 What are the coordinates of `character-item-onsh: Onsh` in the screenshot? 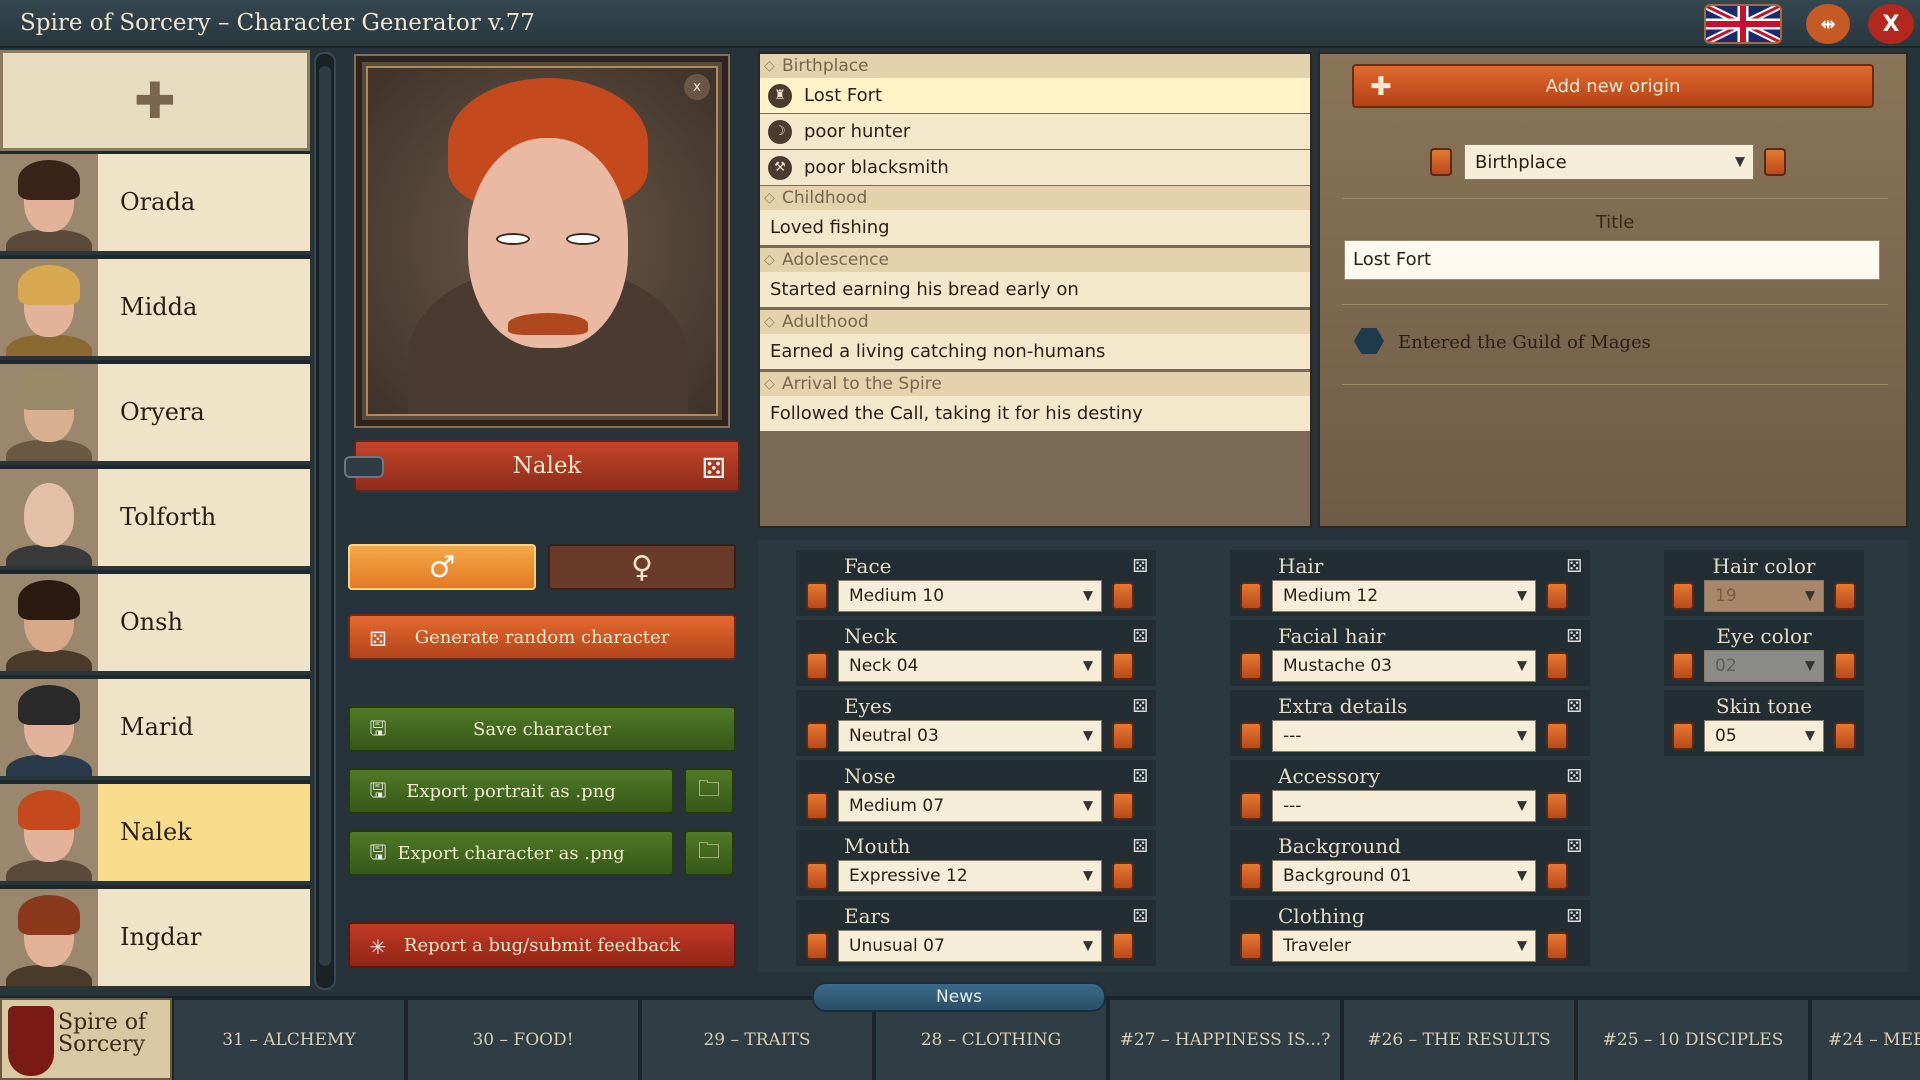 It's located at (155, 624).